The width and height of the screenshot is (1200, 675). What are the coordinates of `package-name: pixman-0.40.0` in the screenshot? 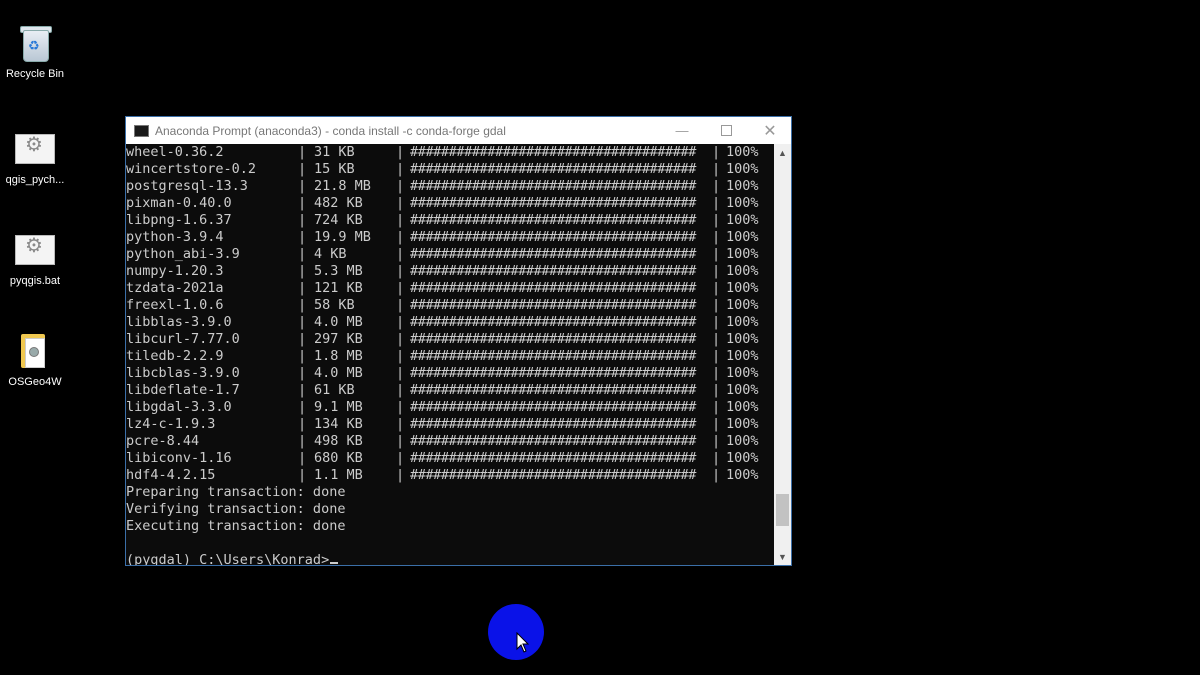 It's located at (179, 203).